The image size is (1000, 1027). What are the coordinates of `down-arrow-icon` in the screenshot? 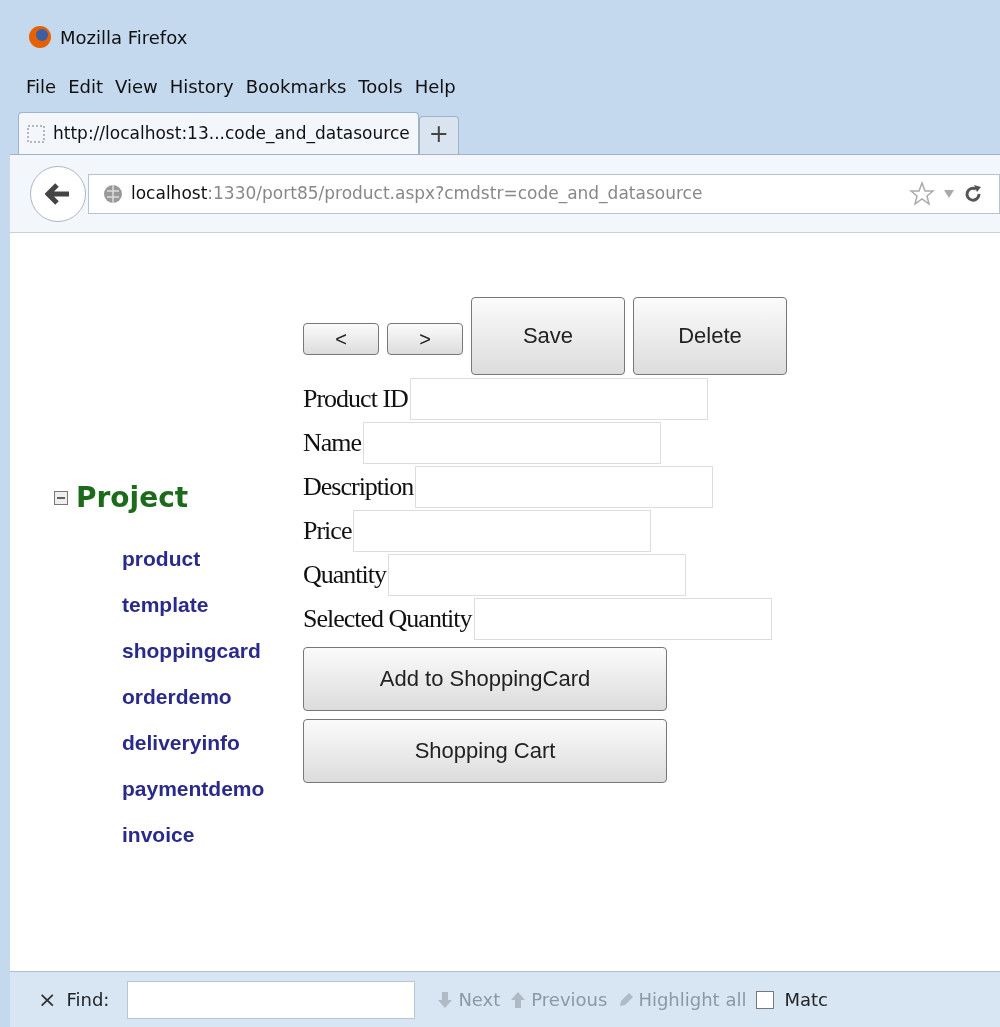 It's located at (446, 999).